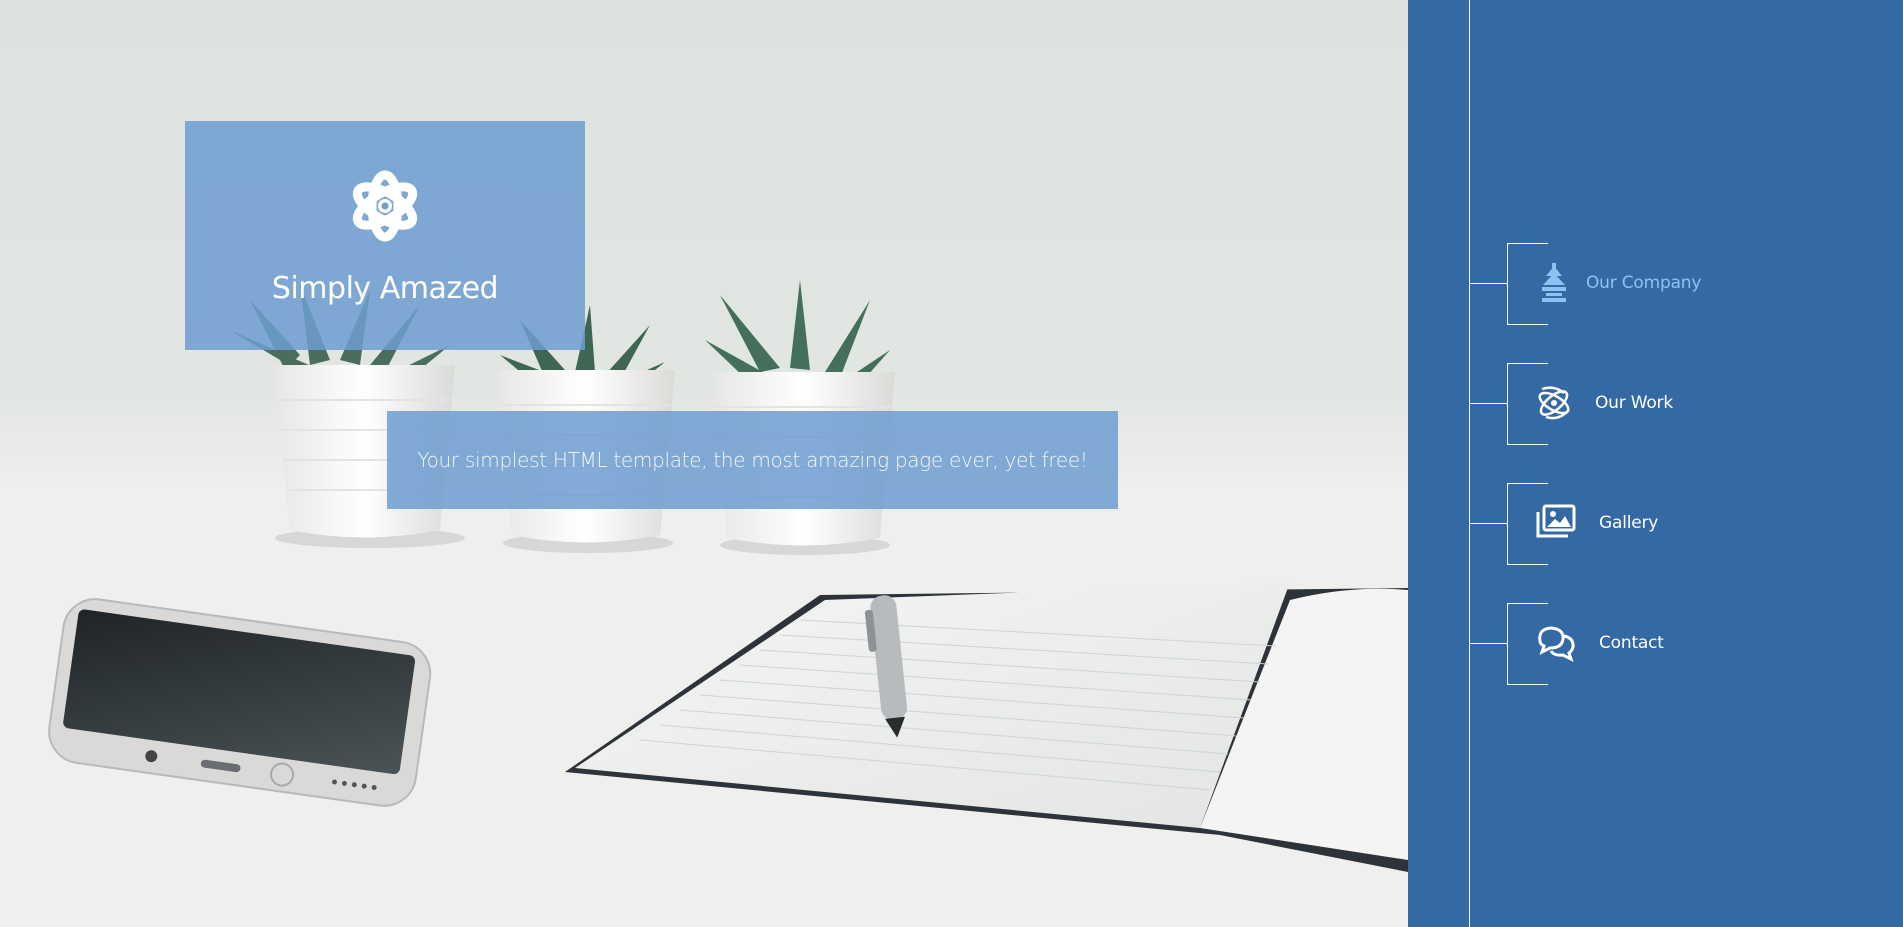  Describe the element at coordinates (385, 206) in the screenshot. I see `atom-icon` at that location.